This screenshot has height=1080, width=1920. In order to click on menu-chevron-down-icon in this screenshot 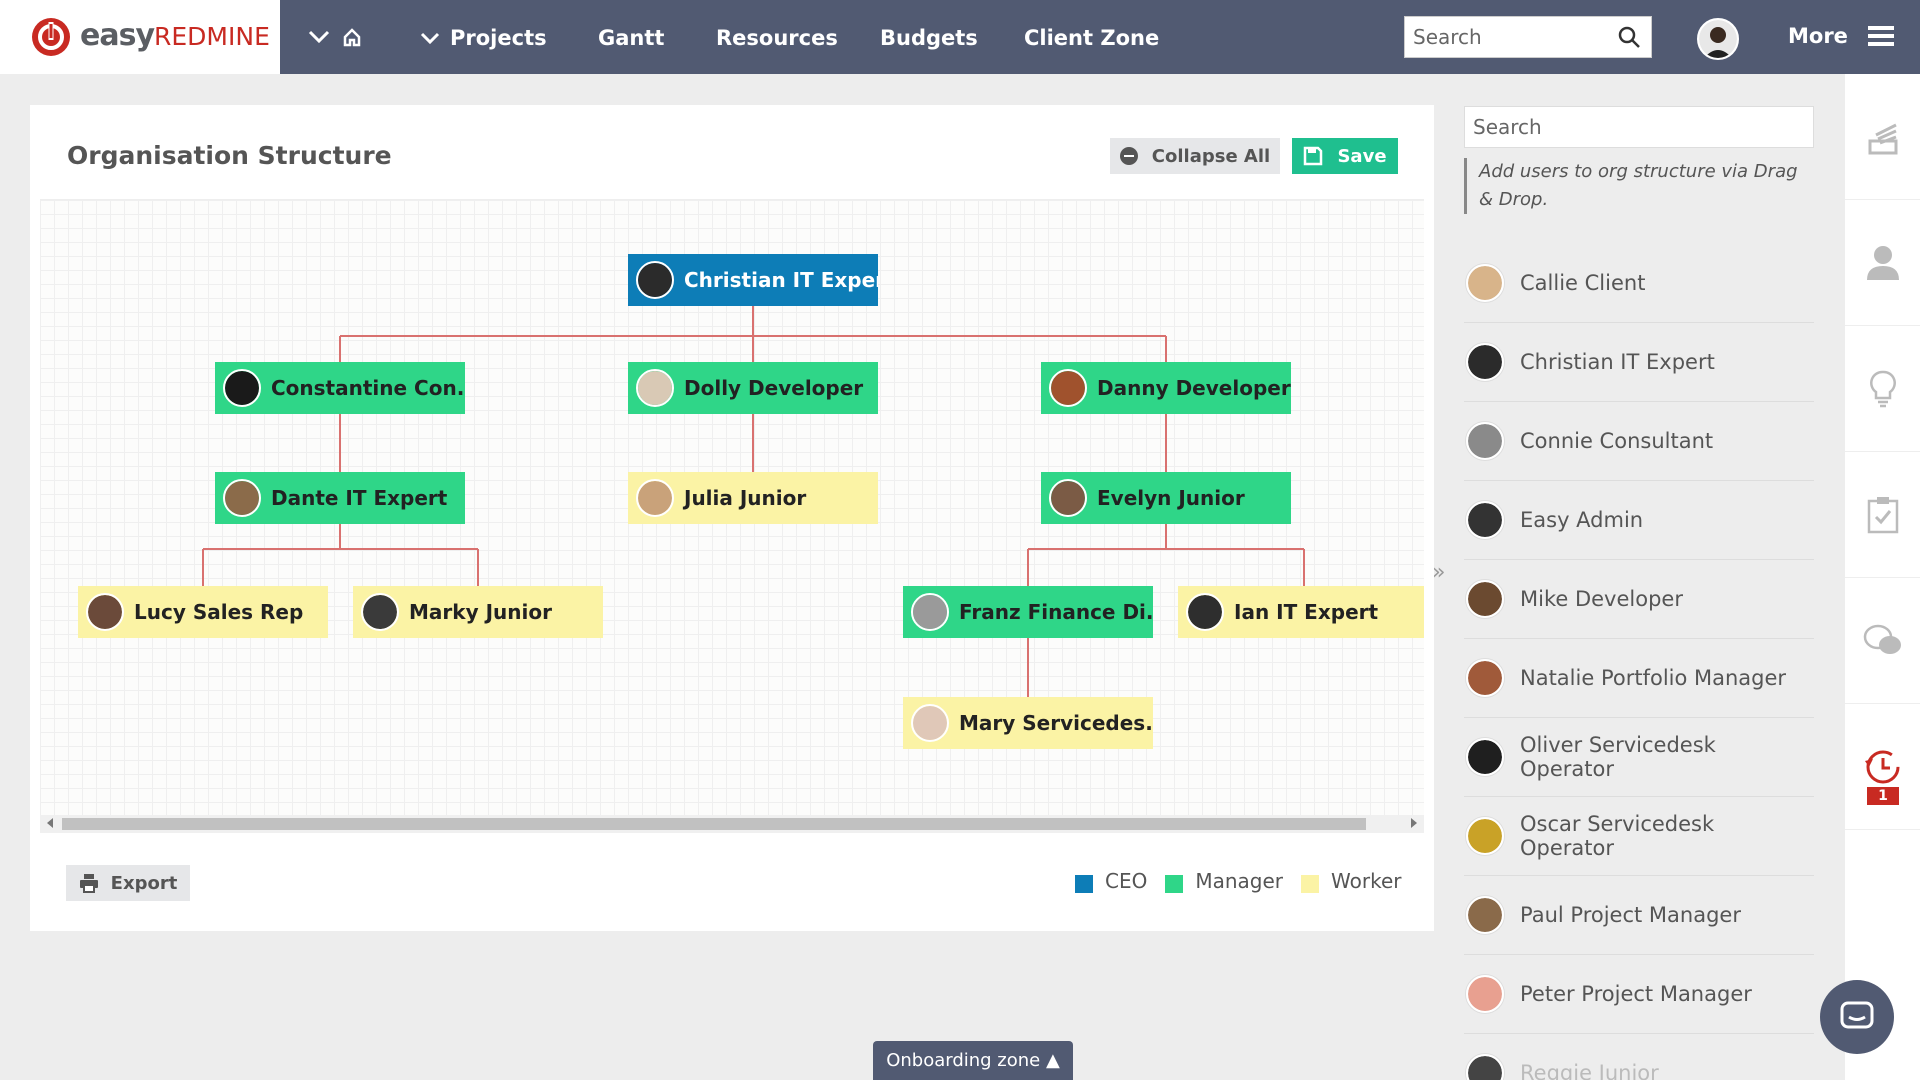, I will do `click(319, 37)`.